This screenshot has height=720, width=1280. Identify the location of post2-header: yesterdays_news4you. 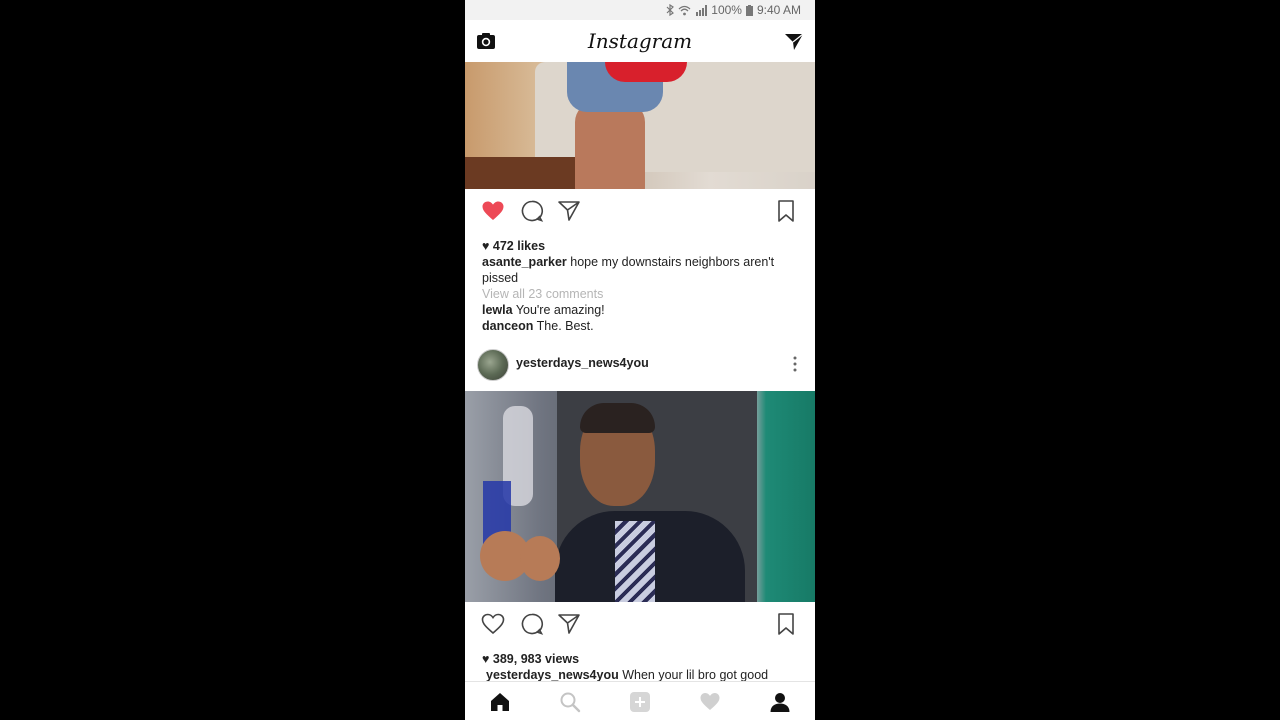
(640, 366).